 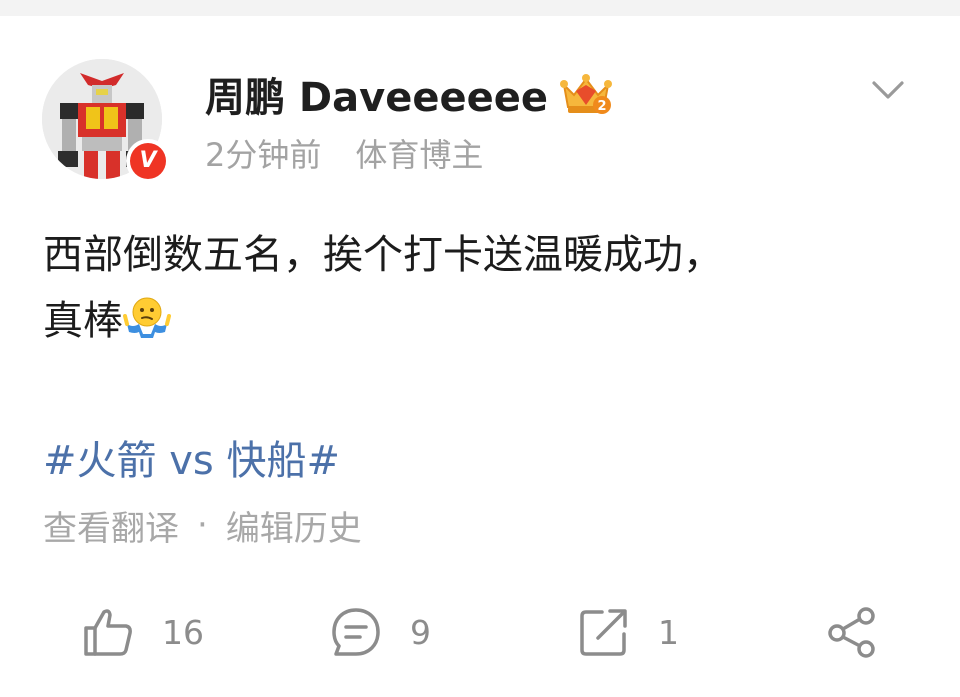 I want to click on share-icon, so click(x=851, y=632).